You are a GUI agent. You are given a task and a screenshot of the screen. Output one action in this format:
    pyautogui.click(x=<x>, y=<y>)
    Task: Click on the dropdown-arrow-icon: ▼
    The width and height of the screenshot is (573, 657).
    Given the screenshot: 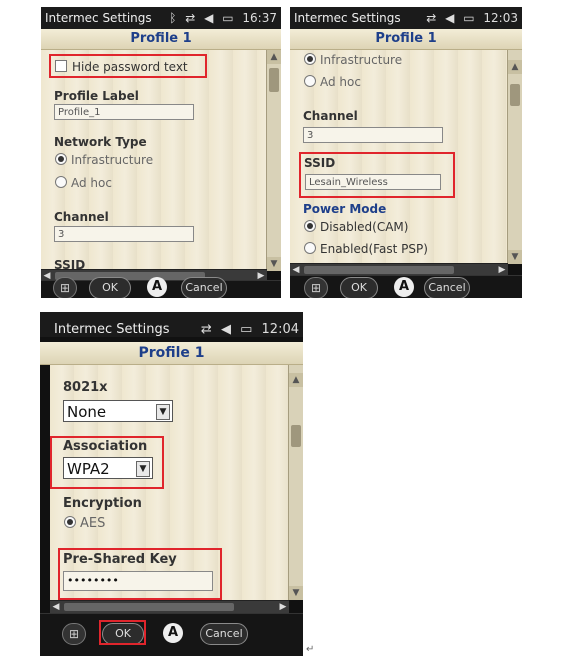 What is the action you would take?
    pyautogui.click(x=163, y=412)
    